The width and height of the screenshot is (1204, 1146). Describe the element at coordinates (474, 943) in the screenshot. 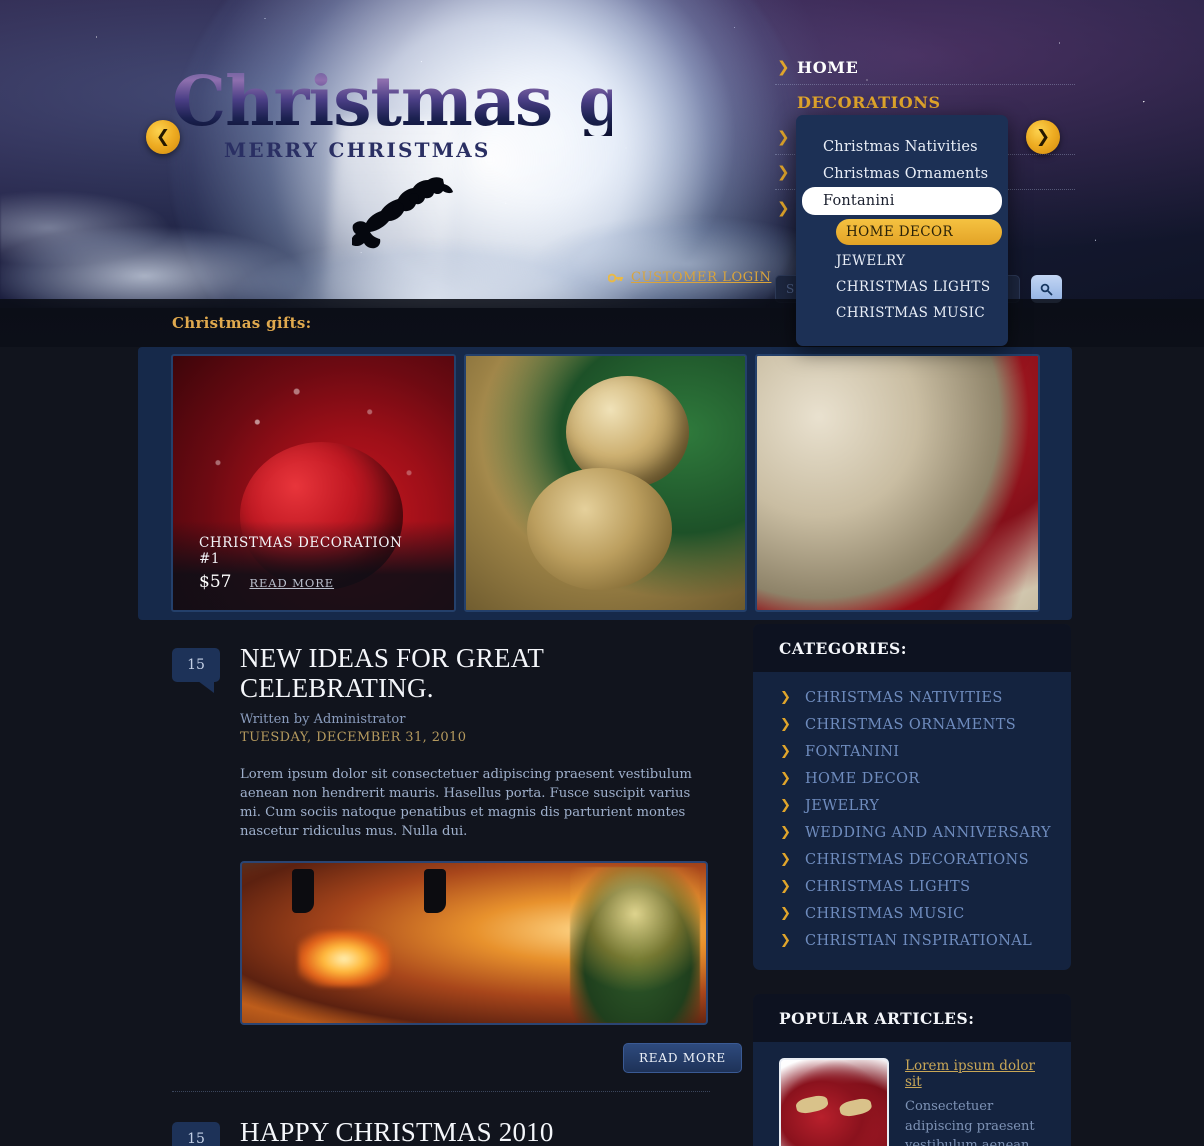

I see `post-image-fireplace` at that location.